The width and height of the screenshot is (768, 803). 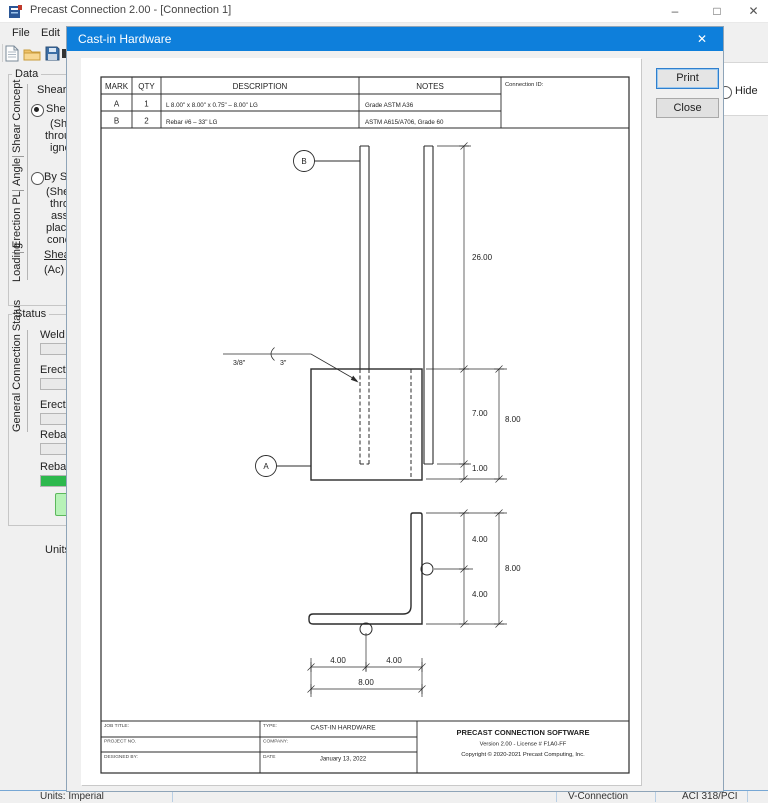 I want to click on data-group-title: Data, so click(x=27, y=74).